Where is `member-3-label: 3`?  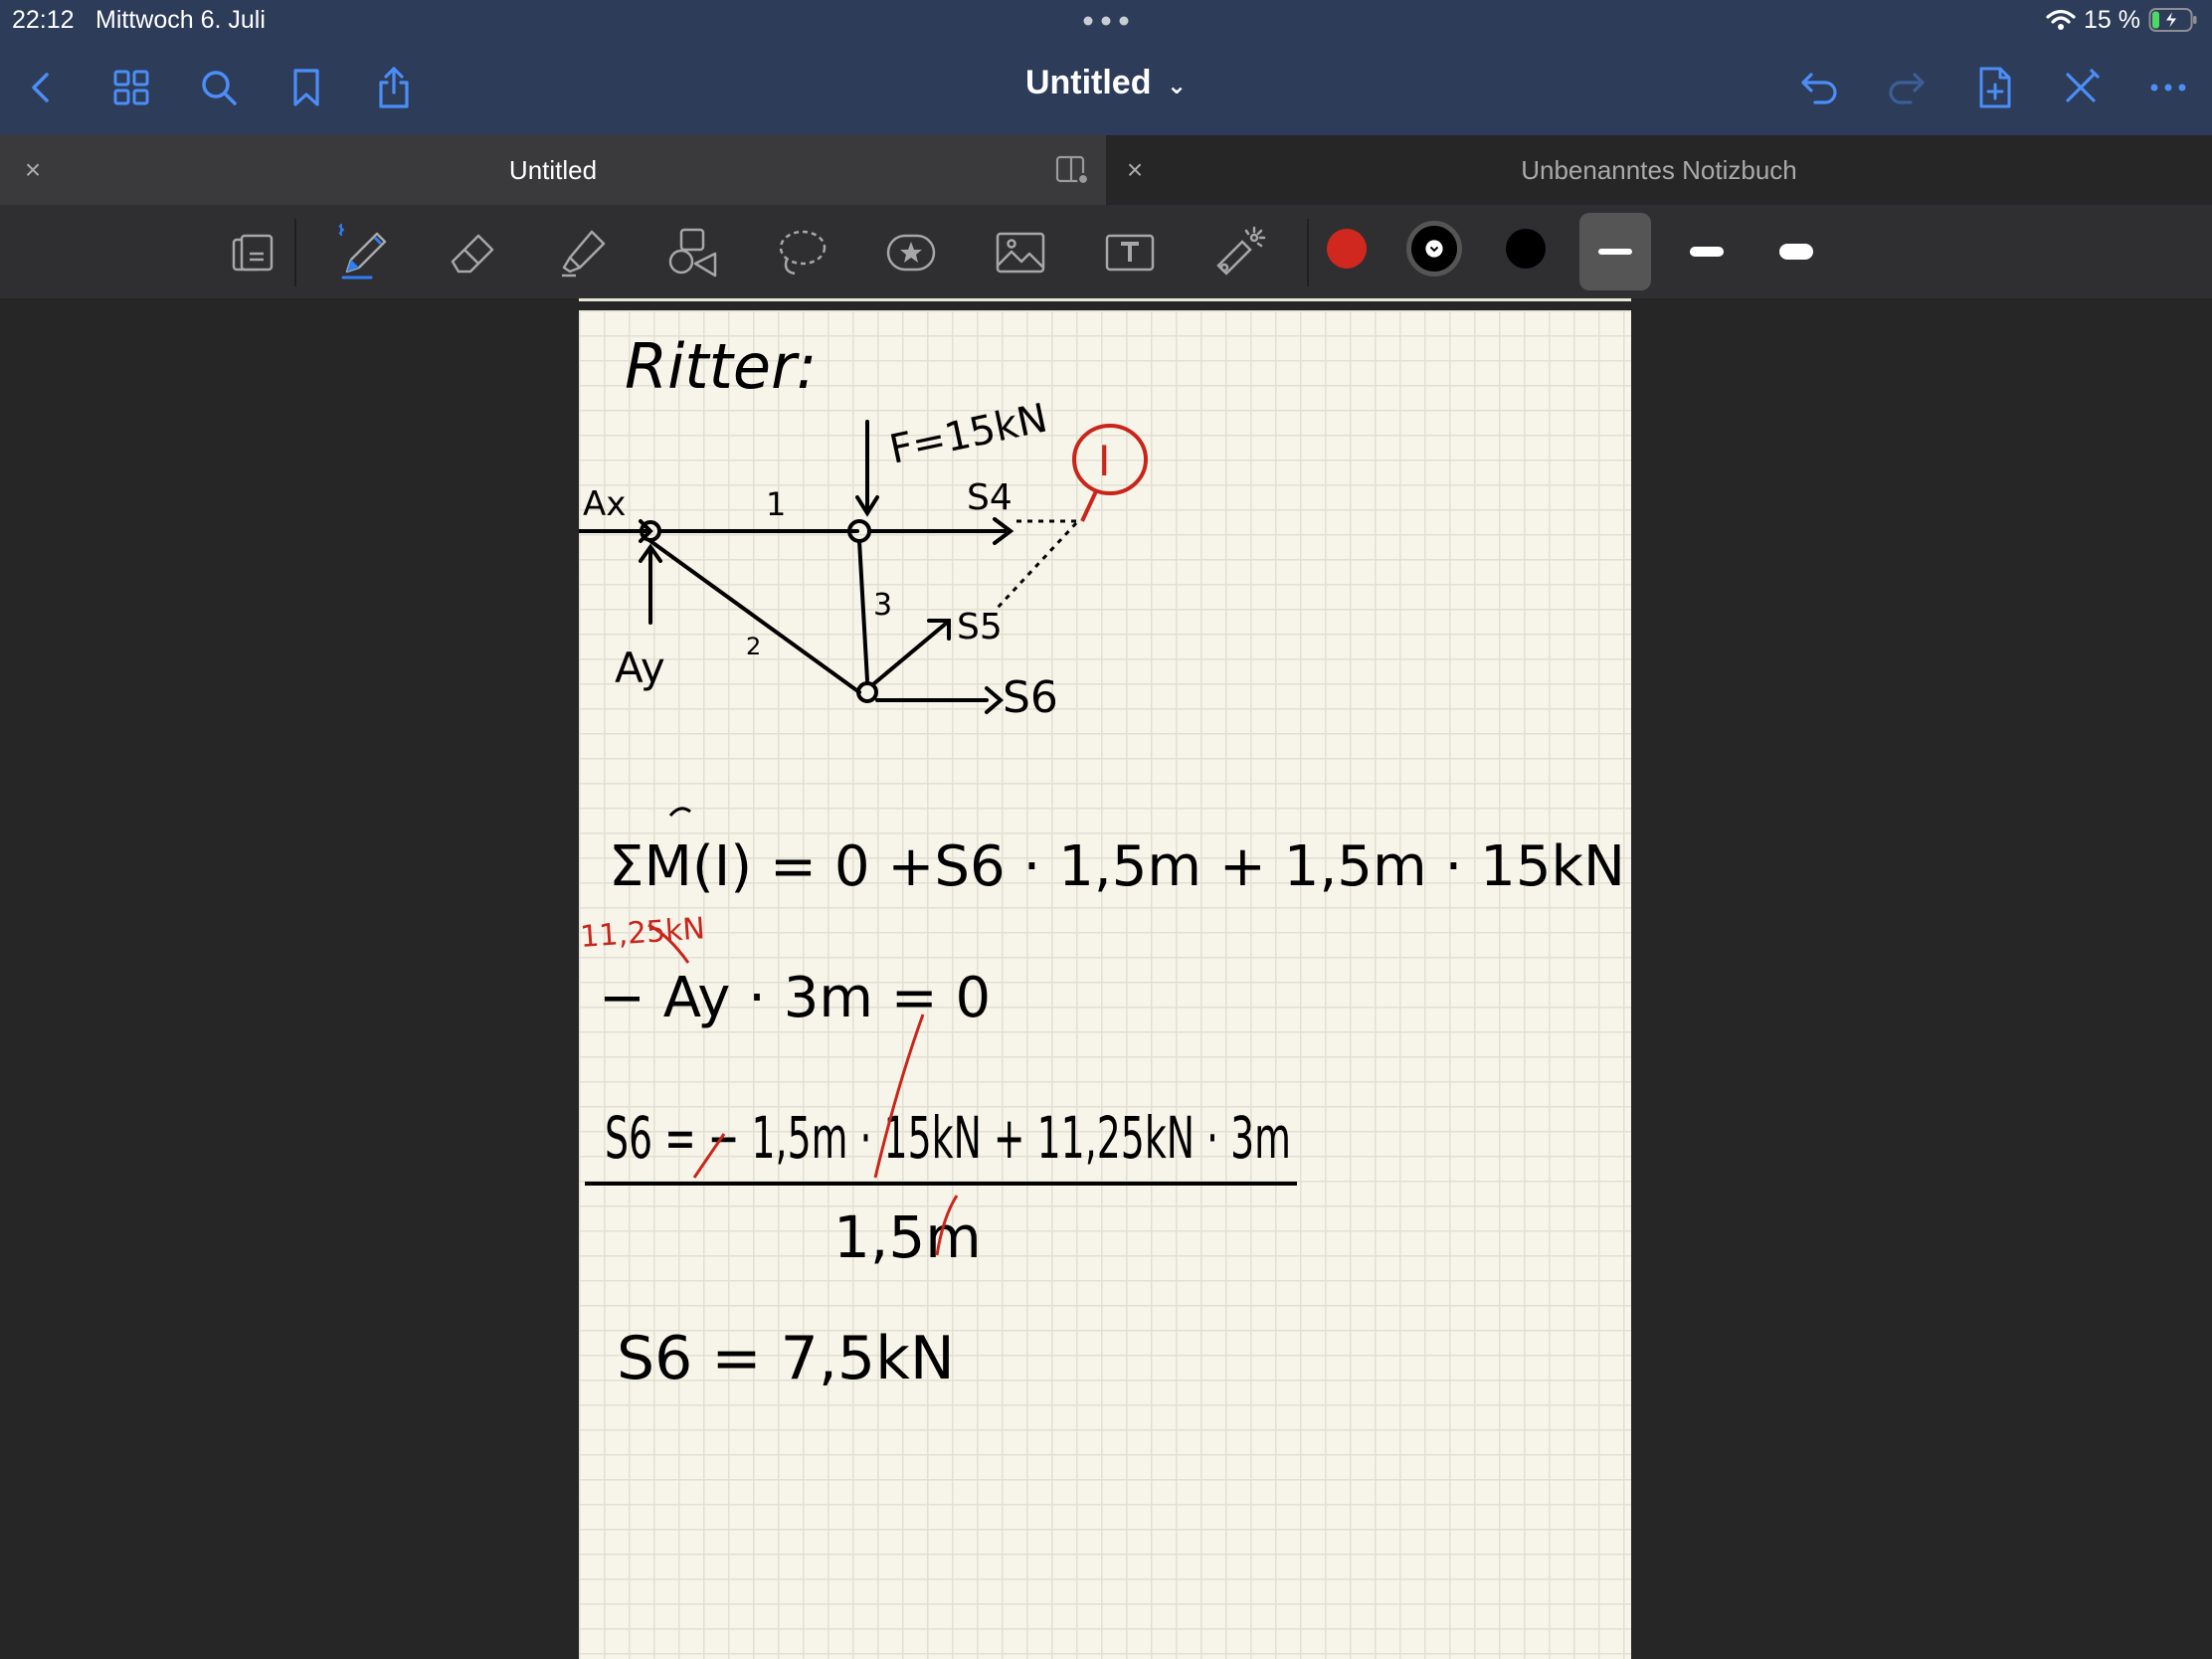
member-3-label: 3 is located at coordinates (882, 605).